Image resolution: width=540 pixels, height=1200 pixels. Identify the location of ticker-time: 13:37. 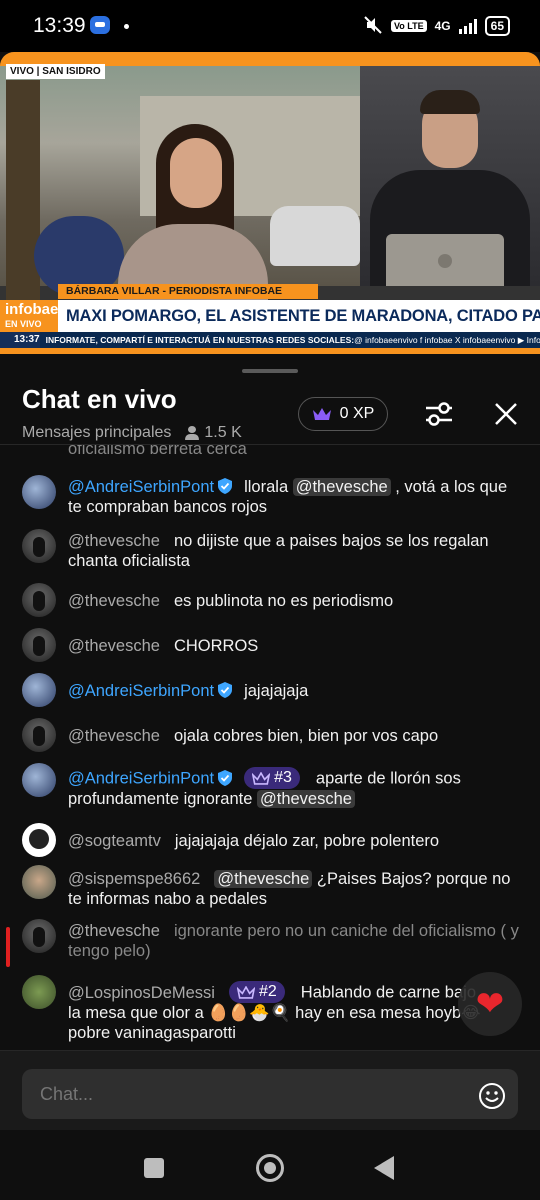
(20, 340).